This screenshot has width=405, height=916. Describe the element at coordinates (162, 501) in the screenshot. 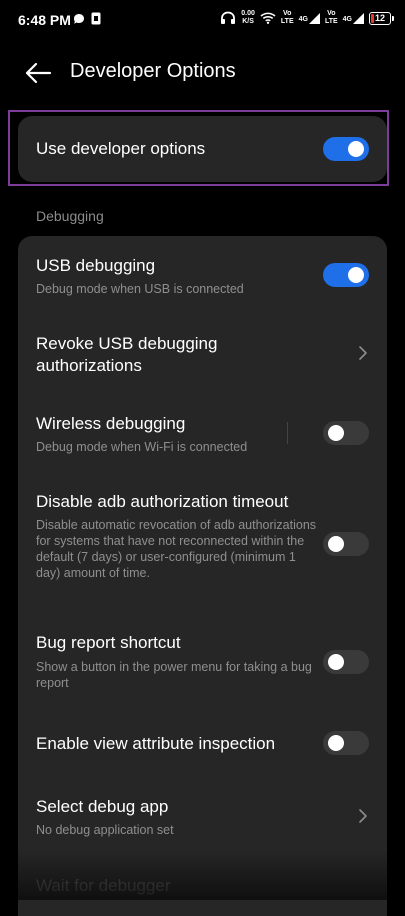

I see `setting-title: Disable adb authorization timeout` at that location.